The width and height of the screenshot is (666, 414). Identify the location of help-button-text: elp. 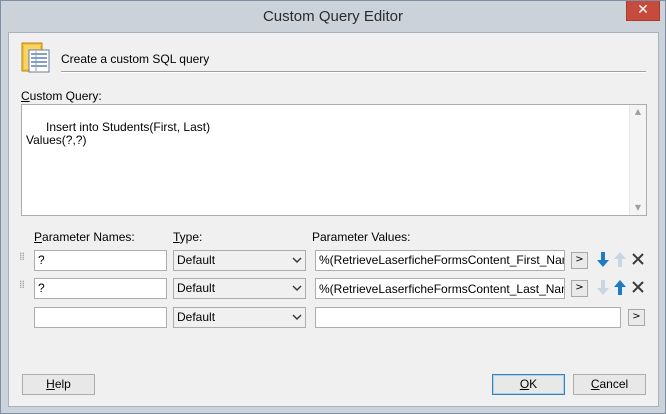
(62, 384).